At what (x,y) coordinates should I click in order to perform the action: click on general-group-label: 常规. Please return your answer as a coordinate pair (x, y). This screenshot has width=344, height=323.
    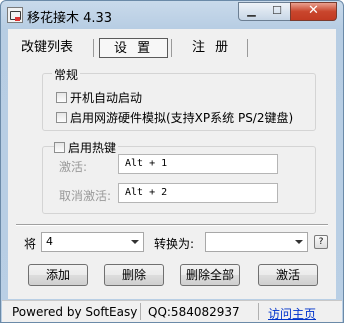
    Looking at the image, I should click on (66, 74).